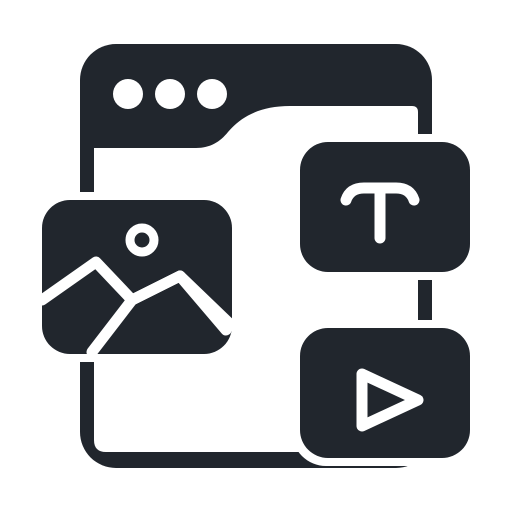 This screenshot has height=512, width=512. I want to click on video-tile, so click(385, 393).